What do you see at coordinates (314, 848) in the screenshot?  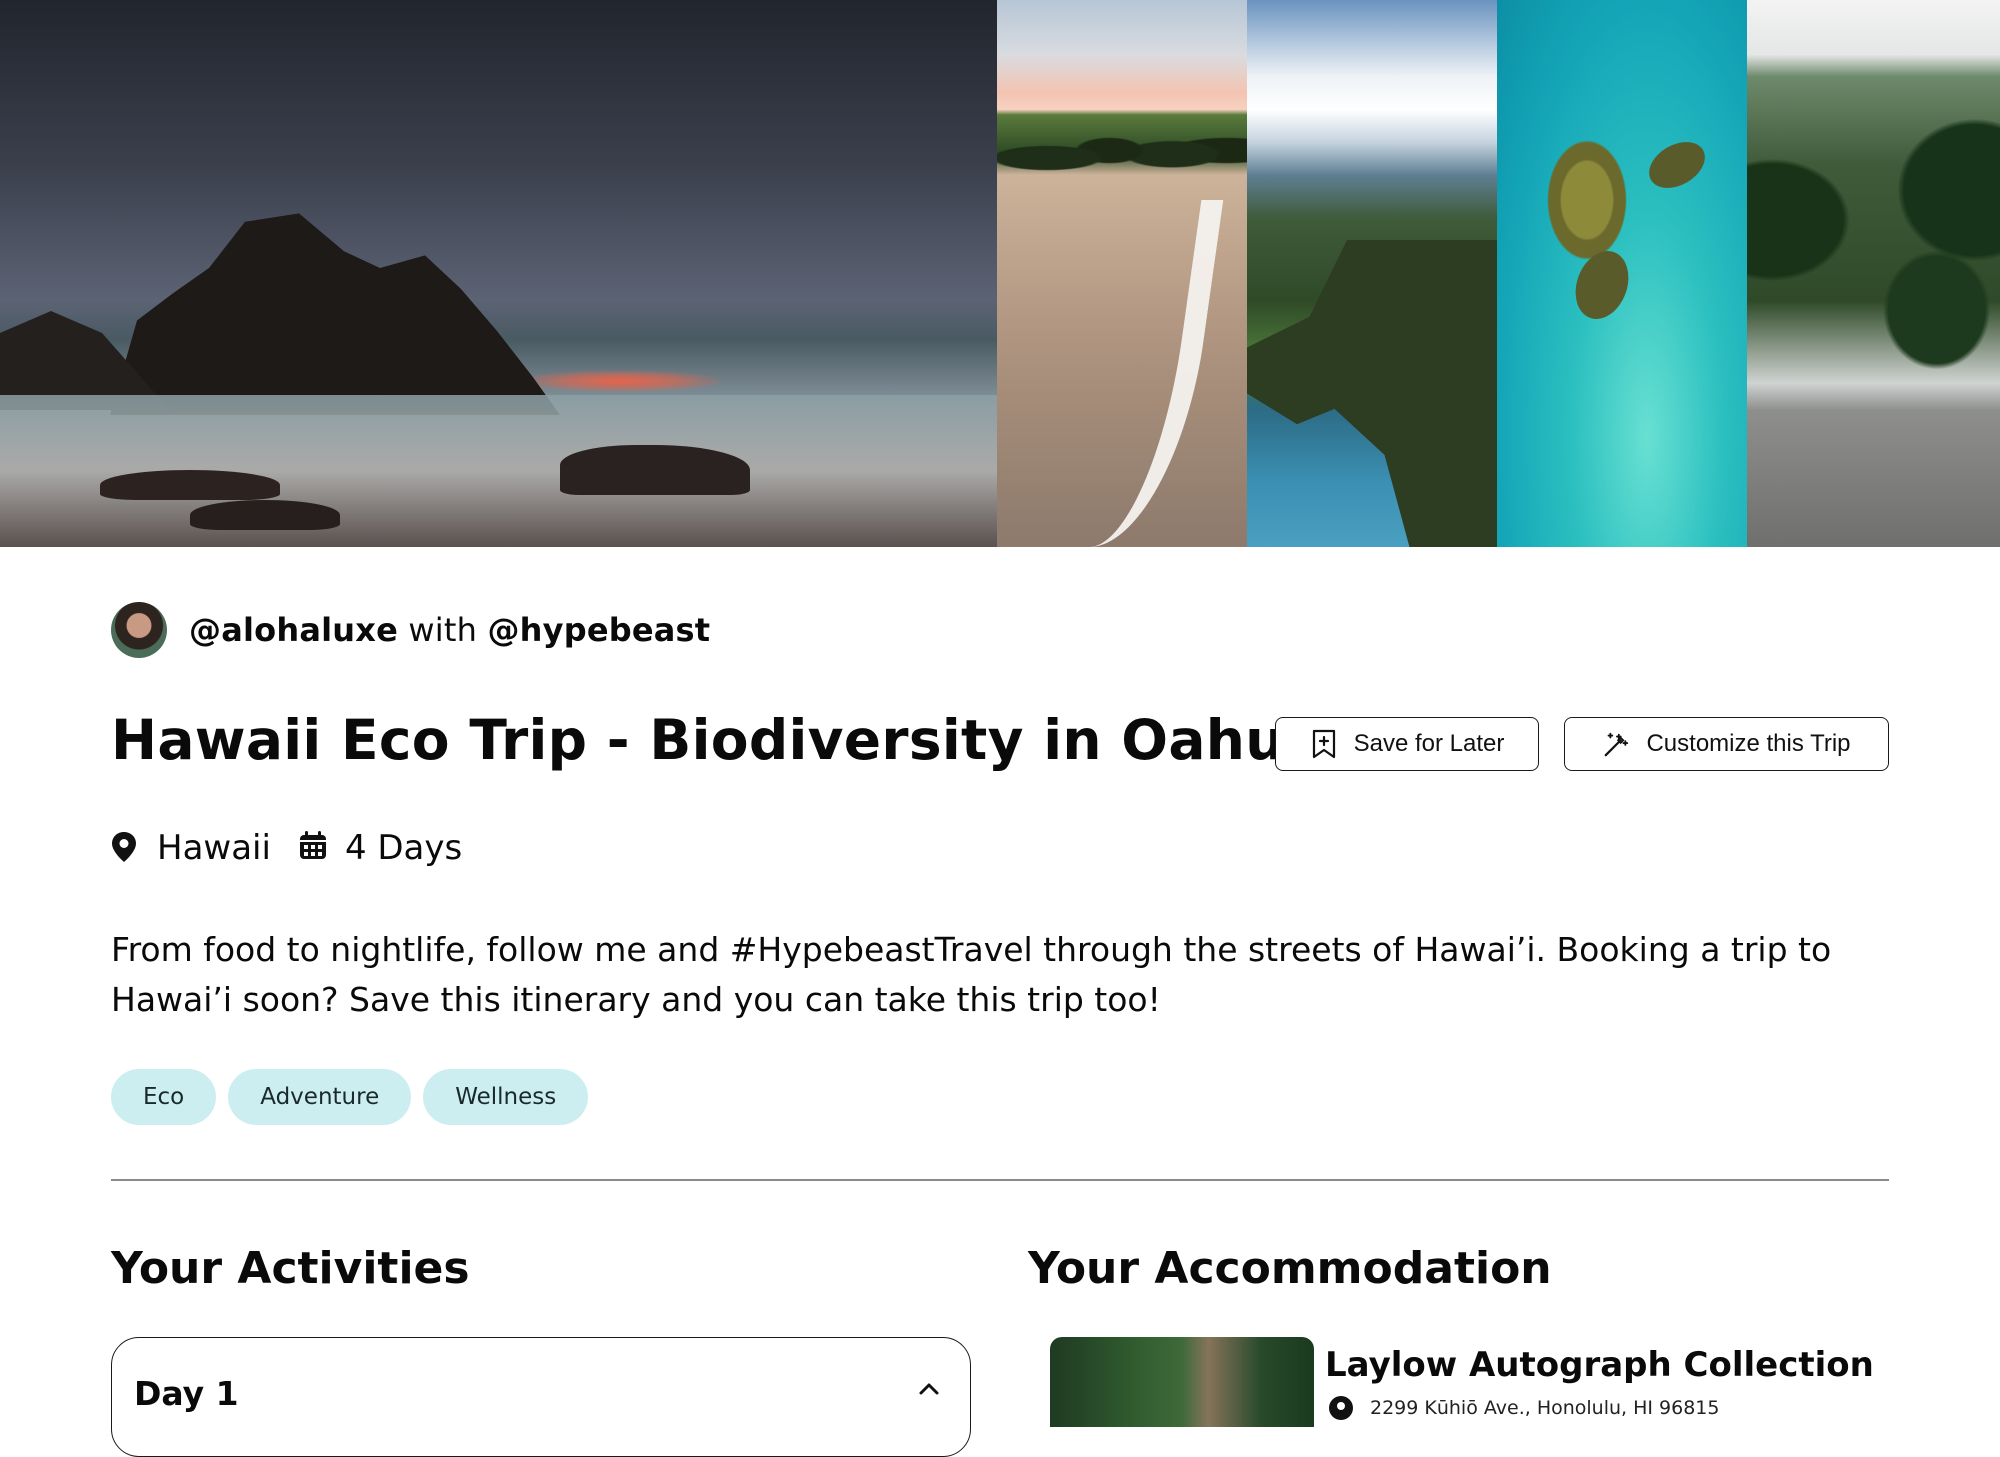 I see `calendar-icon` at bounding box center [314, 848].